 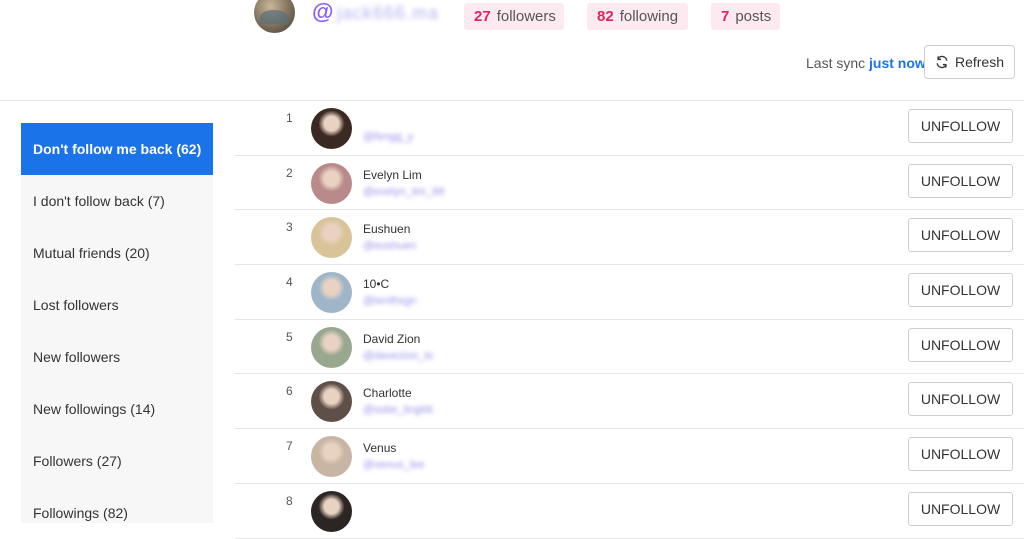 I want to click on at-sign: @, so click(x=323, y=12).